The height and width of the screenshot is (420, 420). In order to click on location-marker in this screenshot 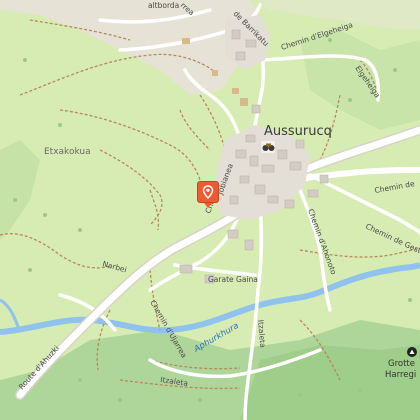, I will do `click(208, 194)`.